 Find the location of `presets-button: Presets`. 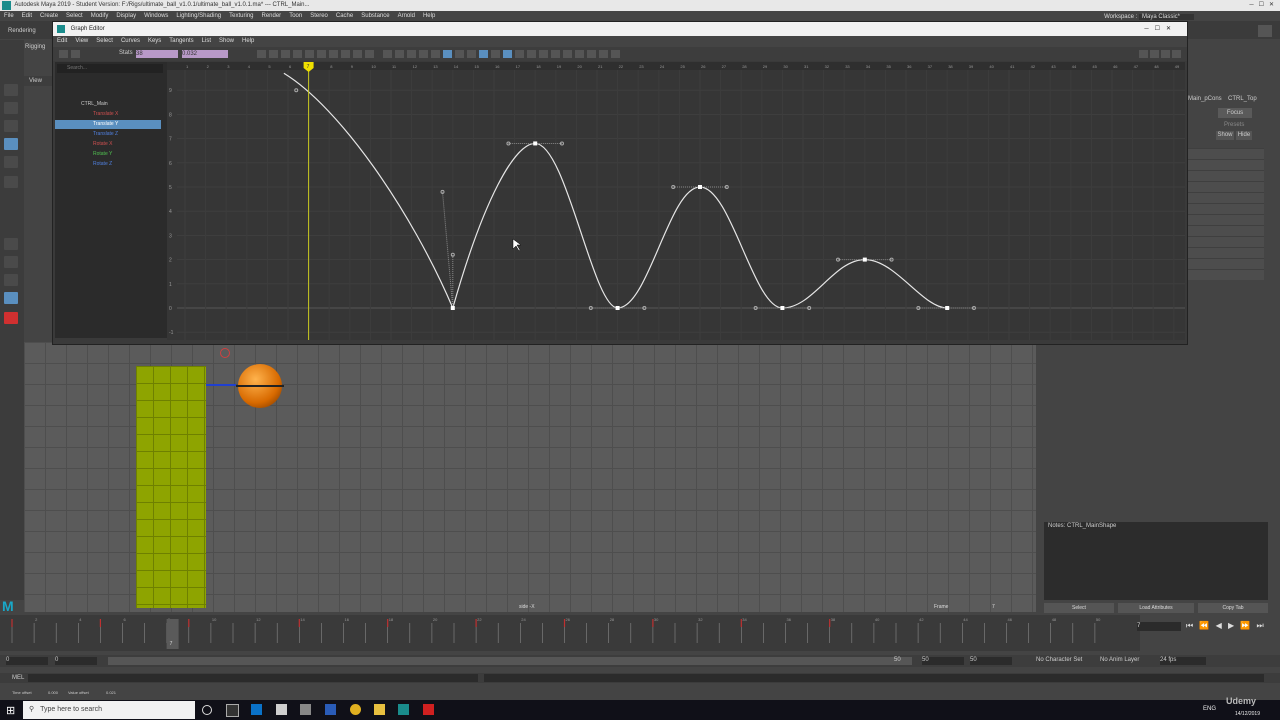

presets-button: Presets is located at coordinates (1234, 125).